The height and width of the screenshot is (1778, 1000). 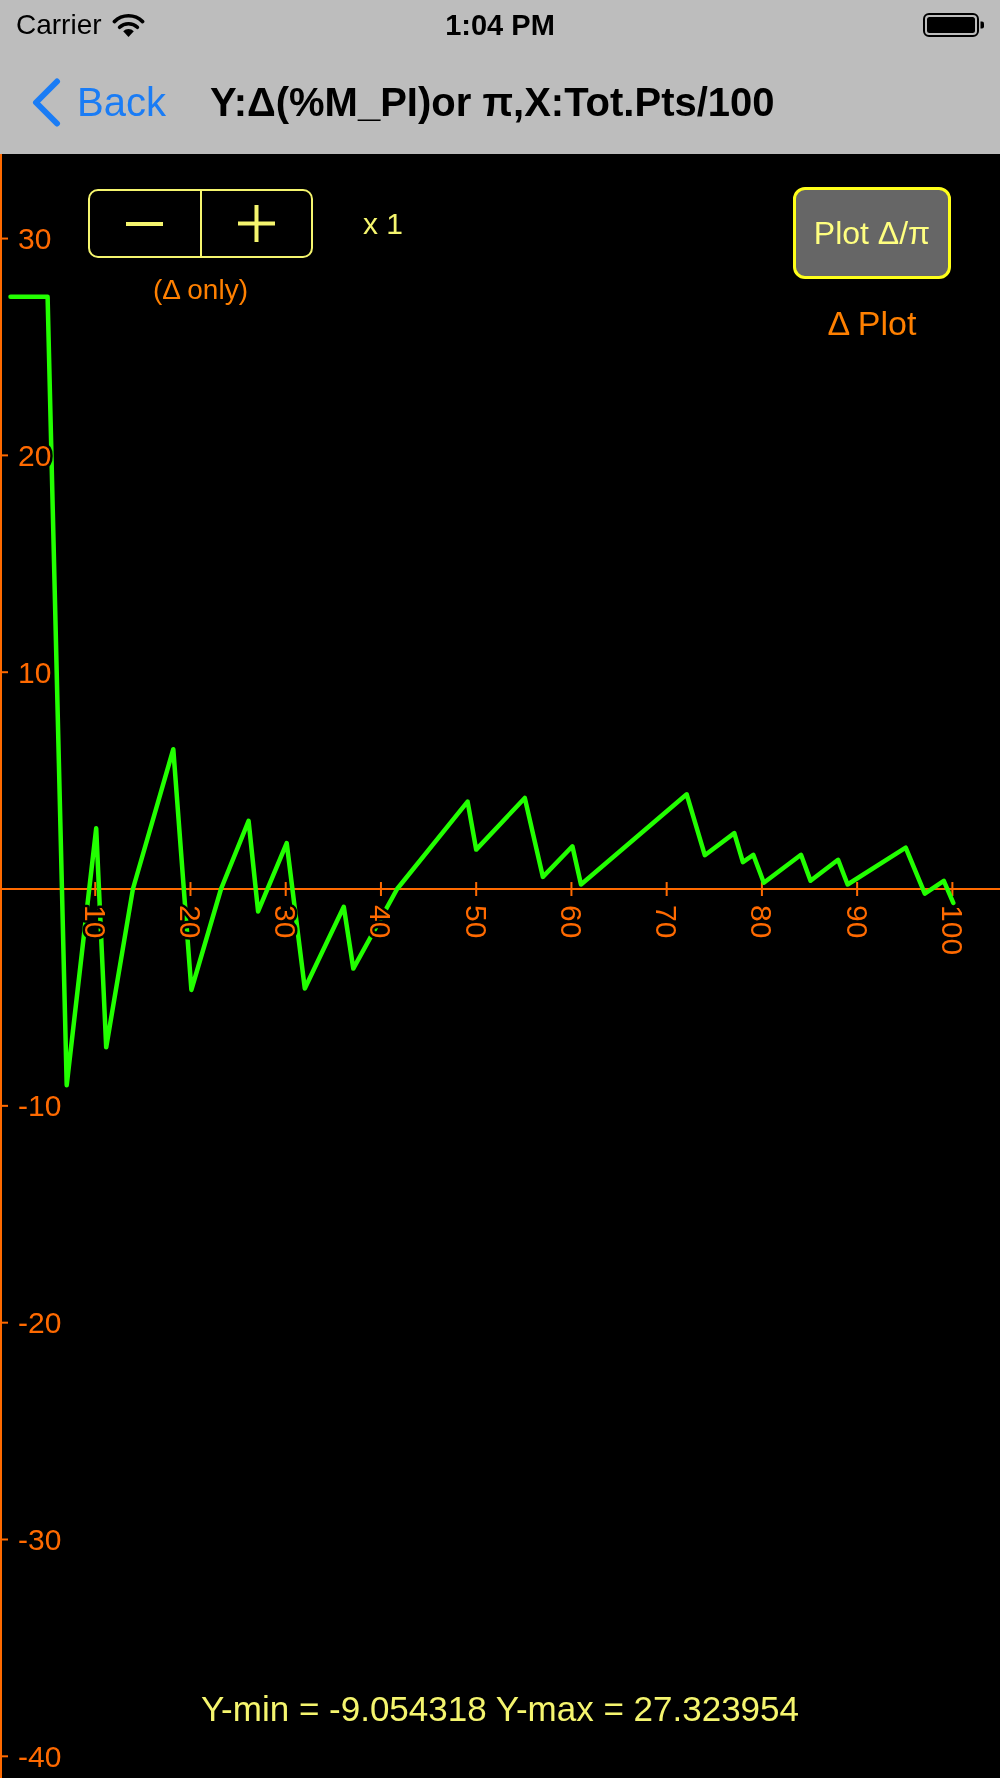 I want to click on minus-icon, so click(x=145, y=223).